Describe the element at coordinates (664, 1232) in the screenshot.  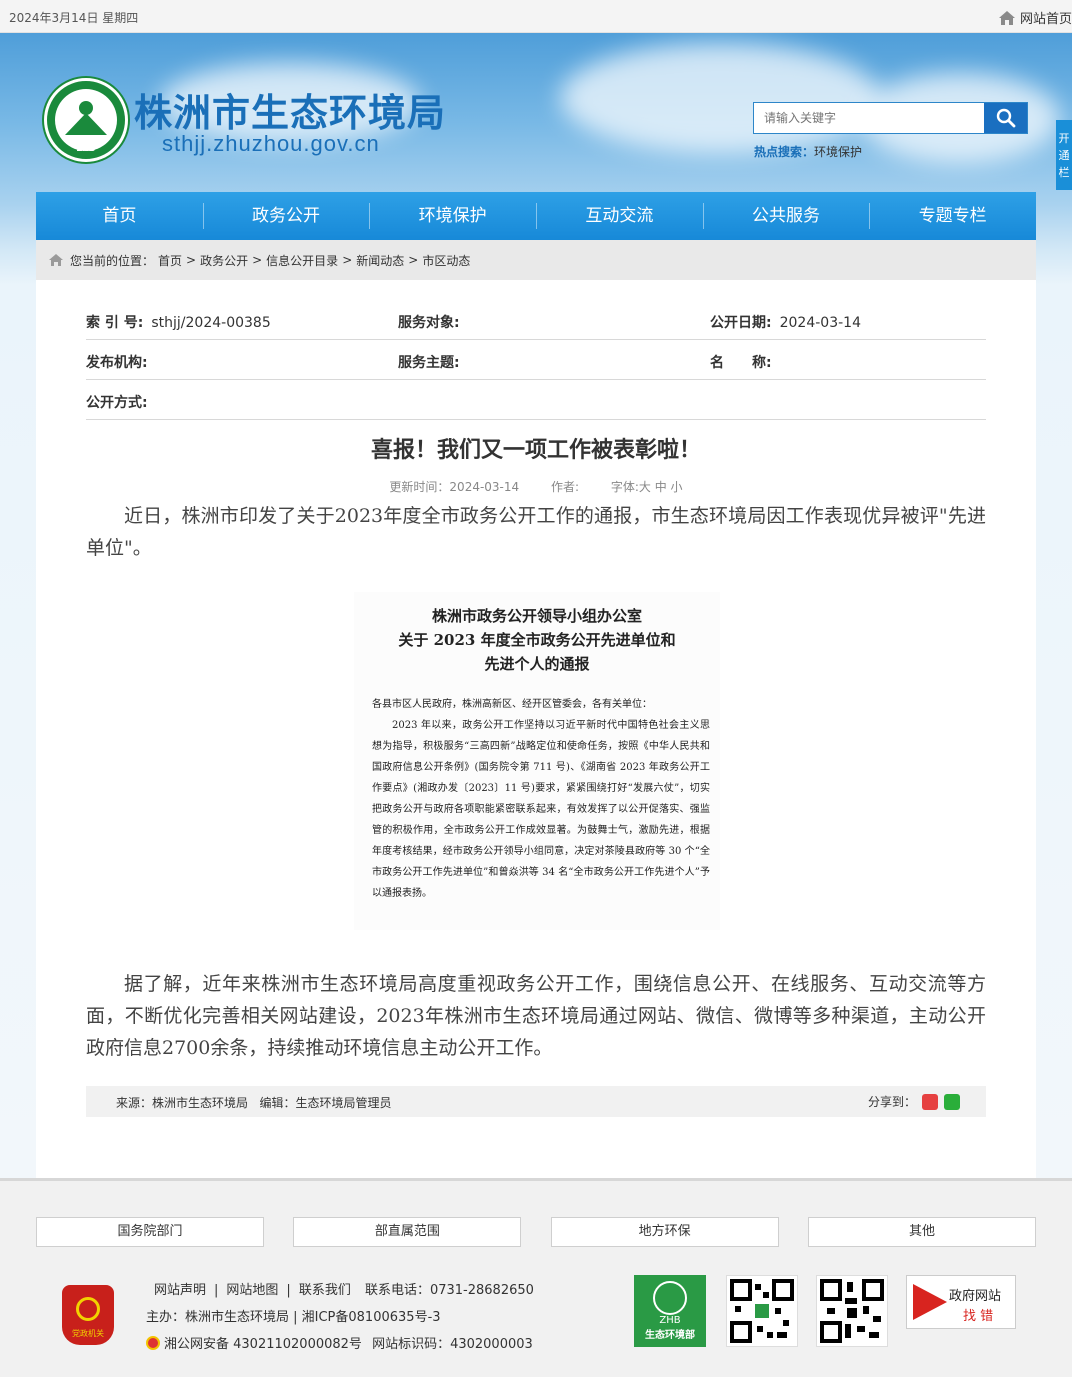
I see `footer-select-local: 地方环保` at that location.